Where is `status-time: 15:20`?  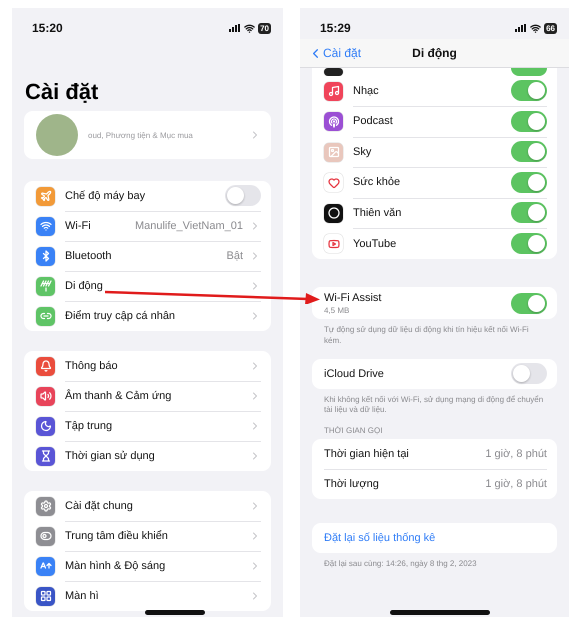
status-time: 15:20 is located at coordinates (47, 28).